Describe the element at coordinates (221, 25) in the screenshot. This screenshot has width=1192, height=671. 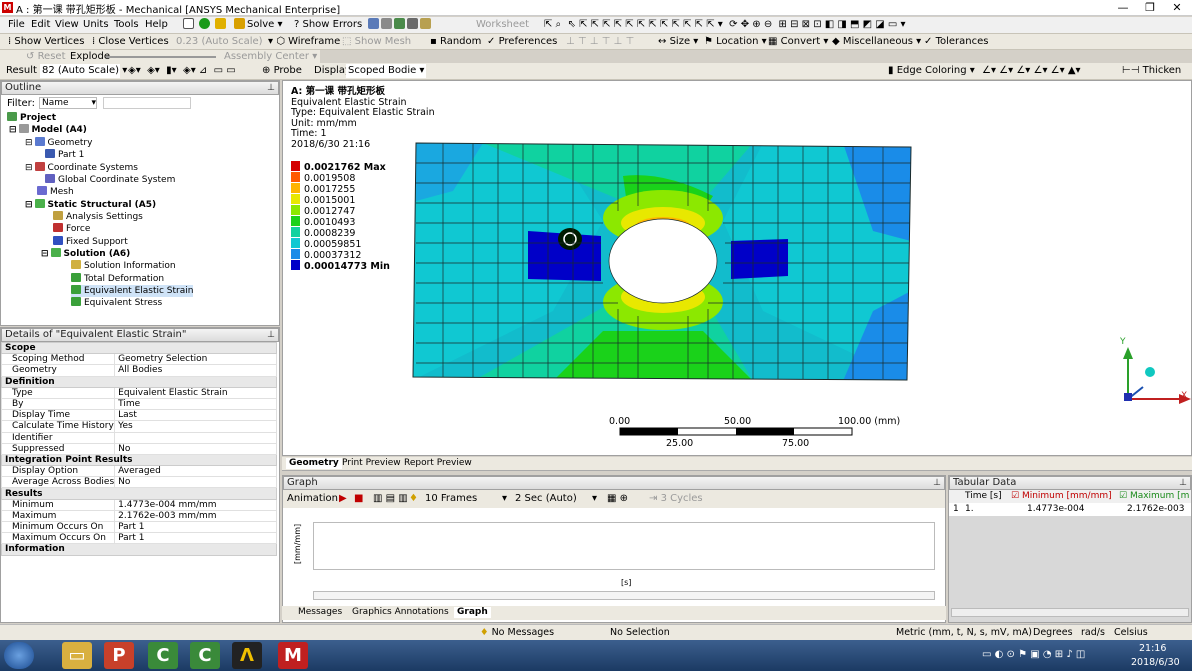
I see `lightning-icon` at that location.